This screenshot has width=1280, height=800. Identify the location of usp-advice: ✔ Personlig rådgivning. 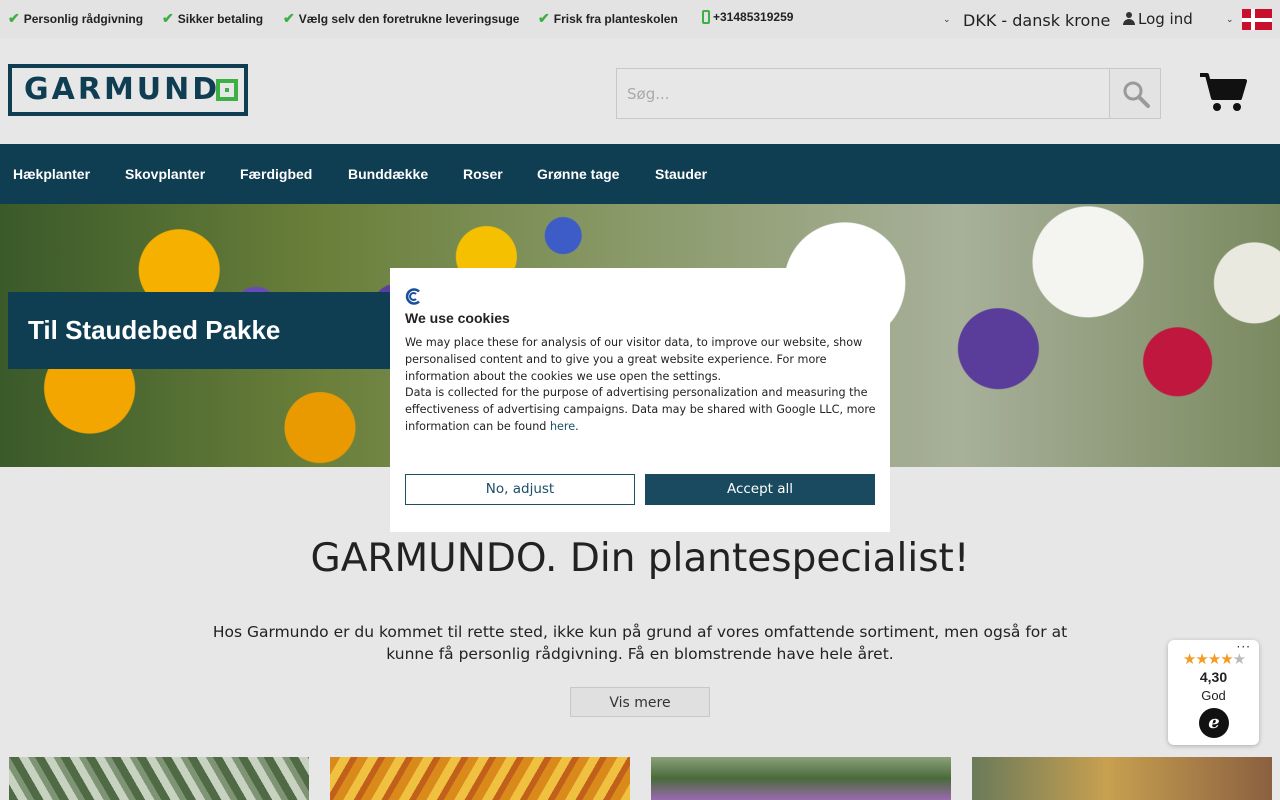
(76, 18).